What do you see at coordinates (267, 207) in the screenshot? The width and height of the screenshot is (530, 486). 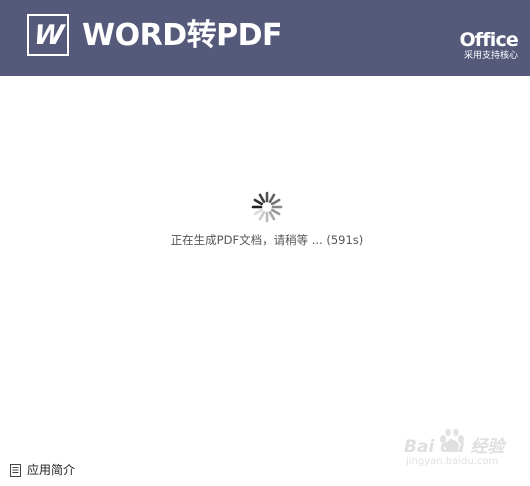 I see `loading-spinner-icon` at bounding box center [267, 207].